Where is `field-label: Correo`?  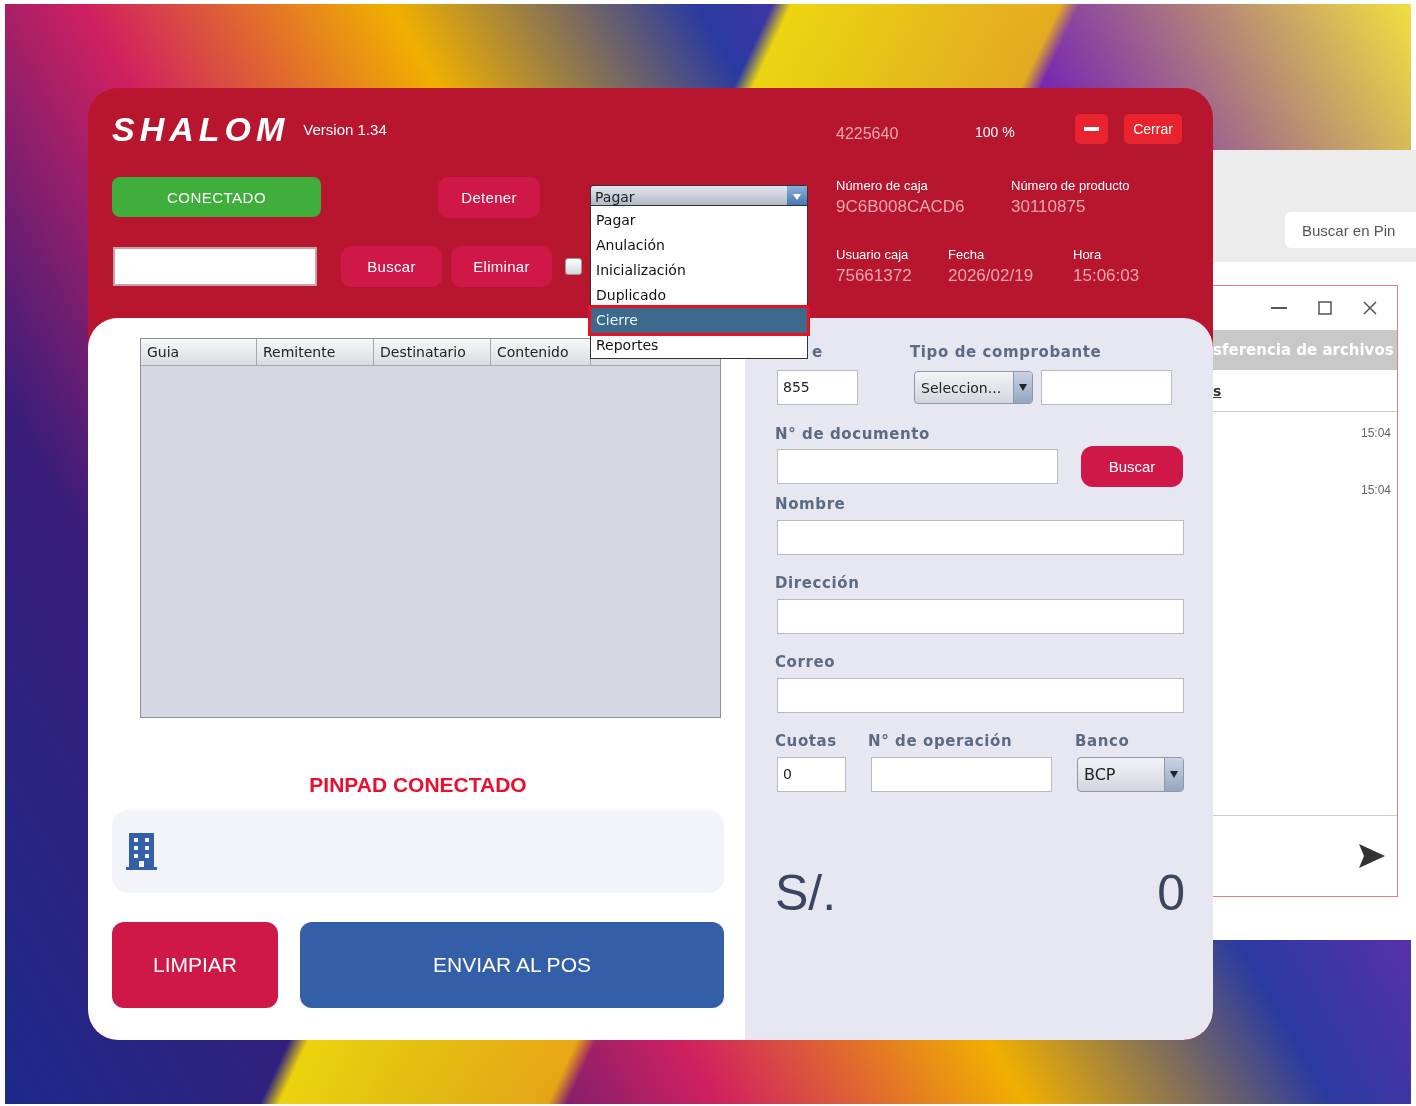
field-label: Correo is located at coordinates (805, 662).